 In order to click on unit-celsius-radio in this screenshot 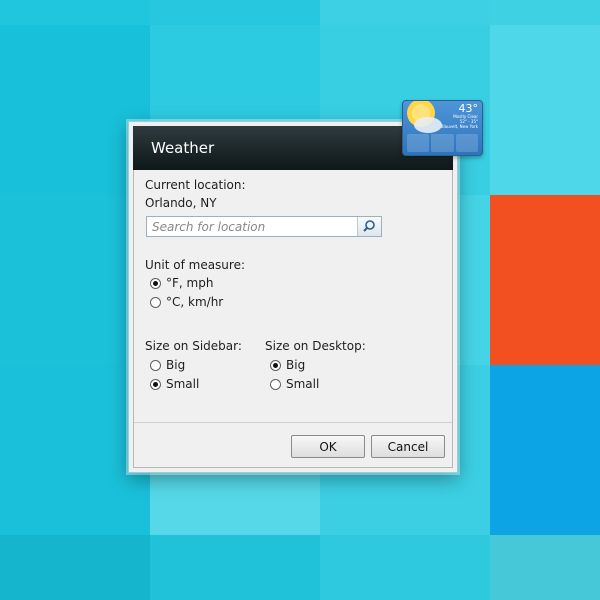, I will do `click(155, 302)`.